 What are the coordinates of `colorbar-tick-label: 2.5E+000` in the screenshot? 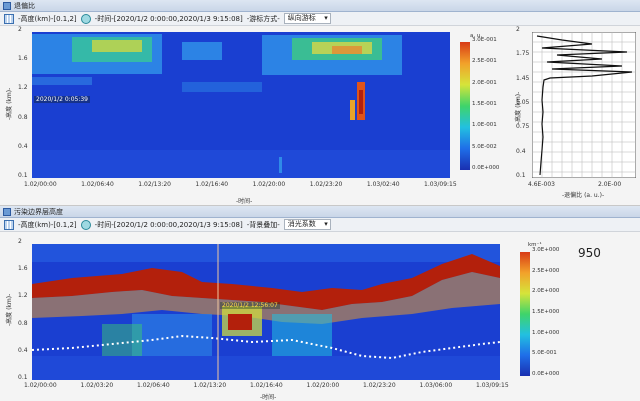 It's located at (546, 270).